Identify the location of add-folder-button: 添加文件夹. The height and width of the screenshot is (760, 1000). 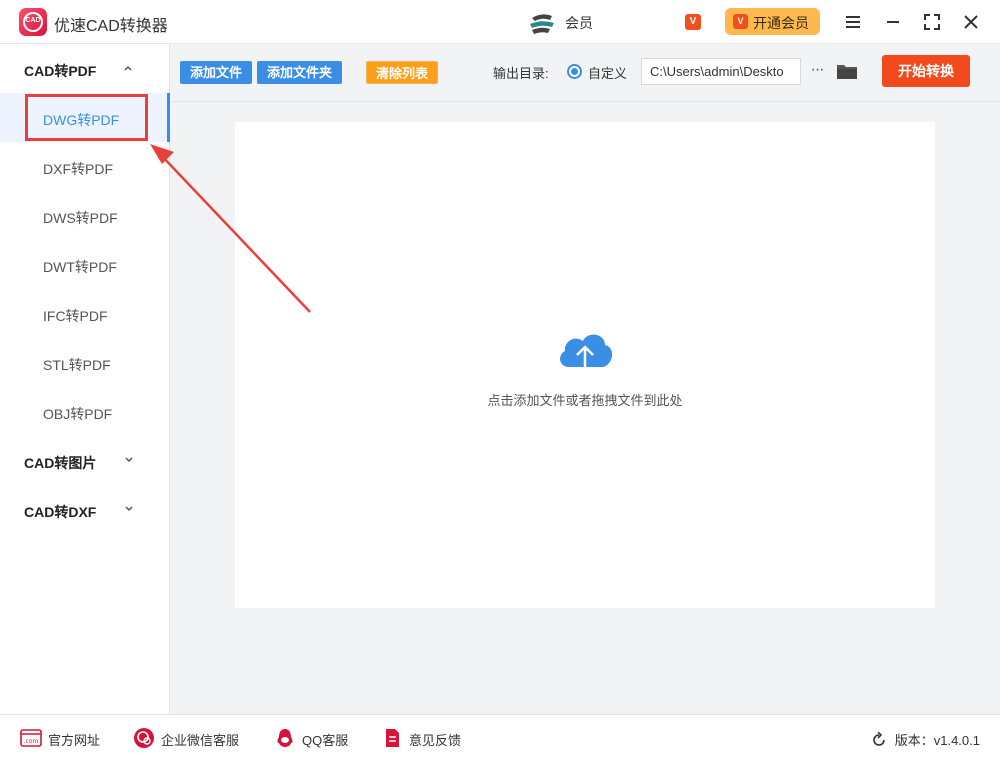
(299, 72).